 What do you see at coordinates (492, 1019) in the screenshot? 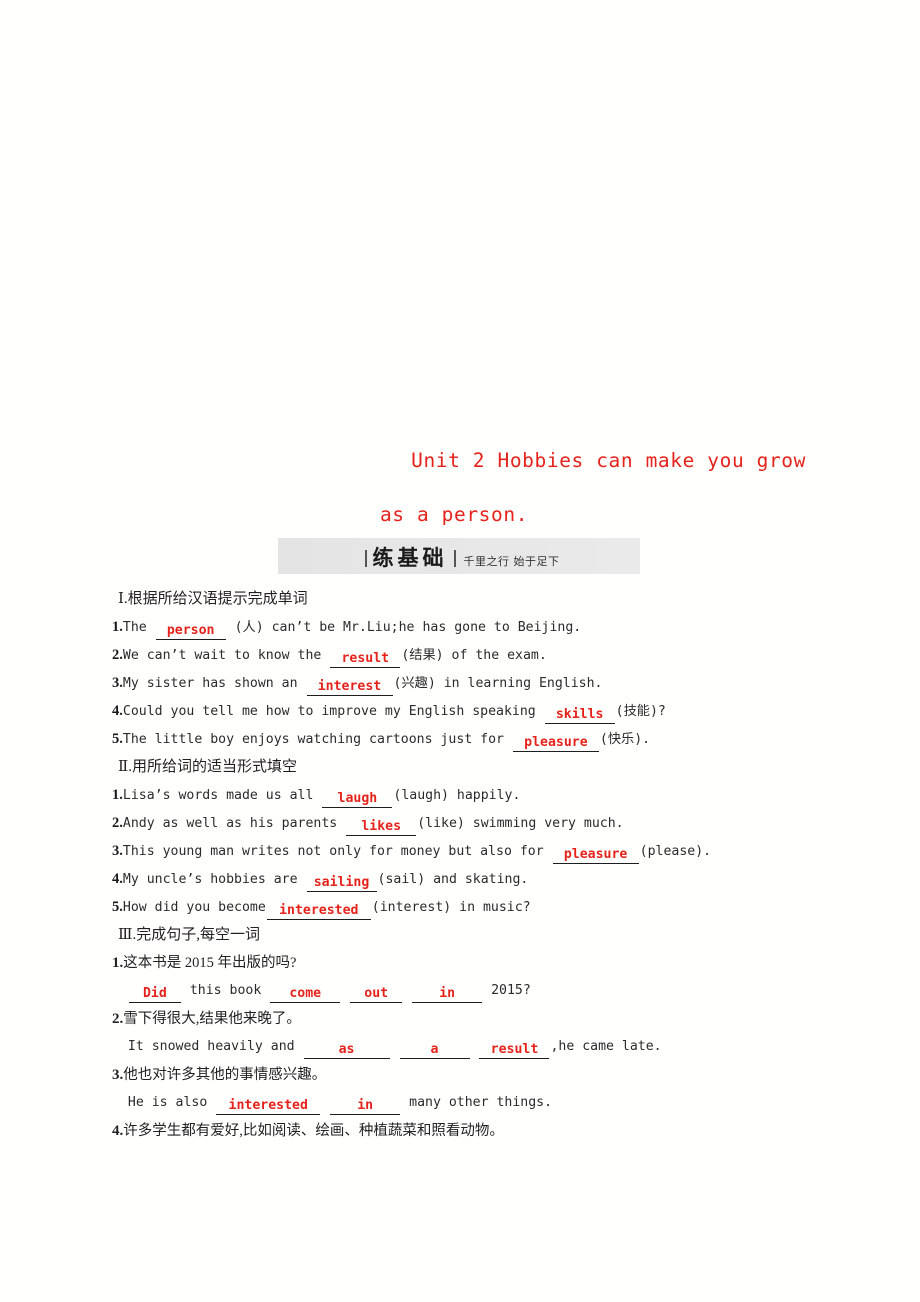
I see `exercise-prompt-cn: 2.雪下得很大,结果他来晚了。` at bounding box center [492, 1019].